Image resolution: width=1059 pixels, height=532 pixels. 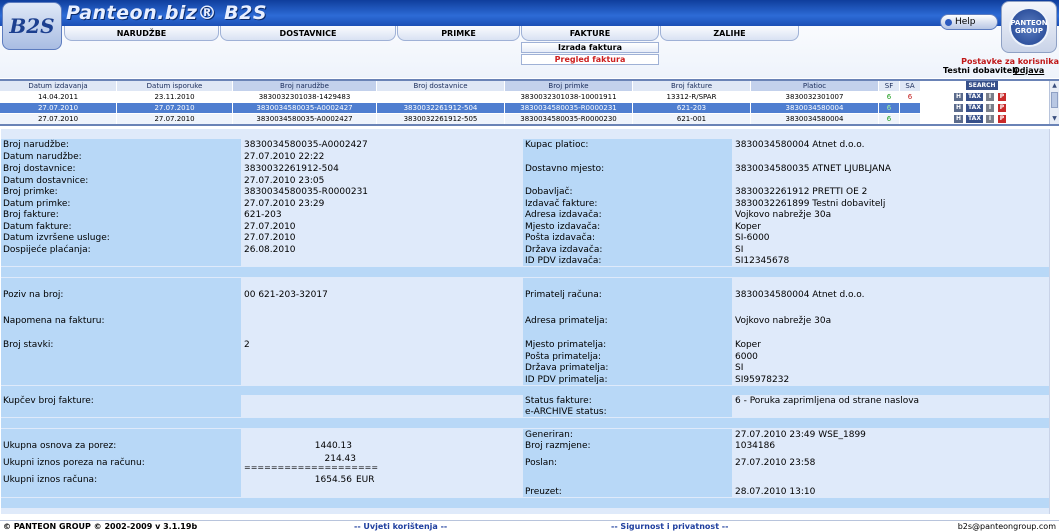 I want to click on label-primatelj-racuna: Primatelj računa:, so click(x=627, y=294).